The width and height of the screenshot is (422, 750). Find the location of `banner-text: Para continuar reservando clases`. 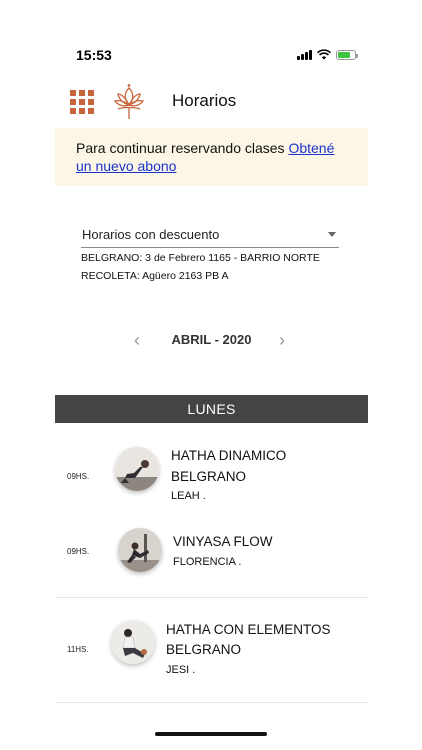

banner-text: Para continuar reservando clases is located at coordinates (182, 148).